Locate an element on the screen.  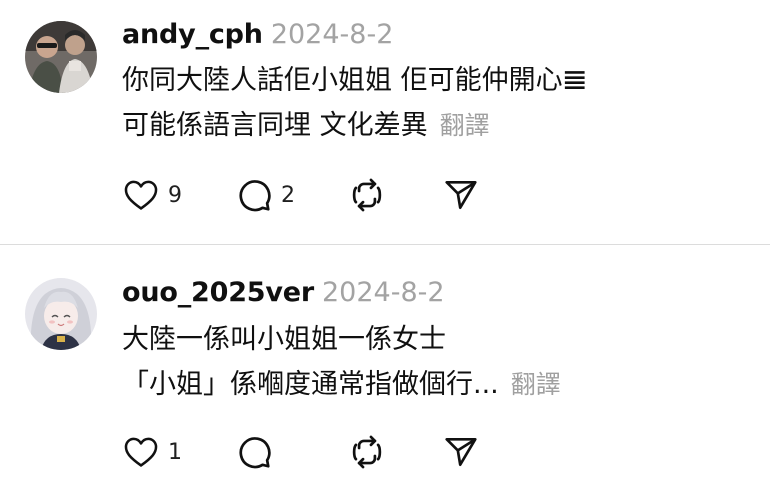
post-header: andy_cph 2024-8-2 is located at coordinates (257, 34).